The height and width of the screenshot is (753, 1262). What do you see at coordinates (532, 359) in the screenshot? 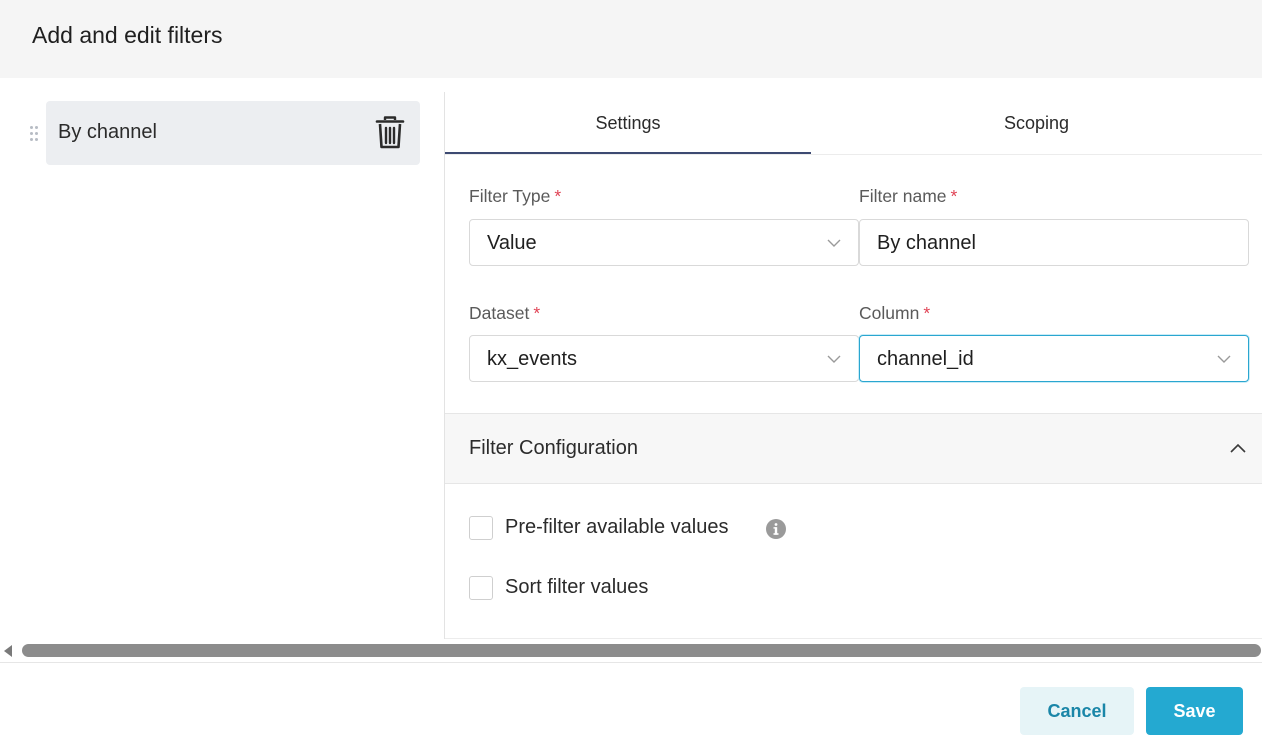
I see `dataset-value: kx_events` at bounding box center [532, 359].